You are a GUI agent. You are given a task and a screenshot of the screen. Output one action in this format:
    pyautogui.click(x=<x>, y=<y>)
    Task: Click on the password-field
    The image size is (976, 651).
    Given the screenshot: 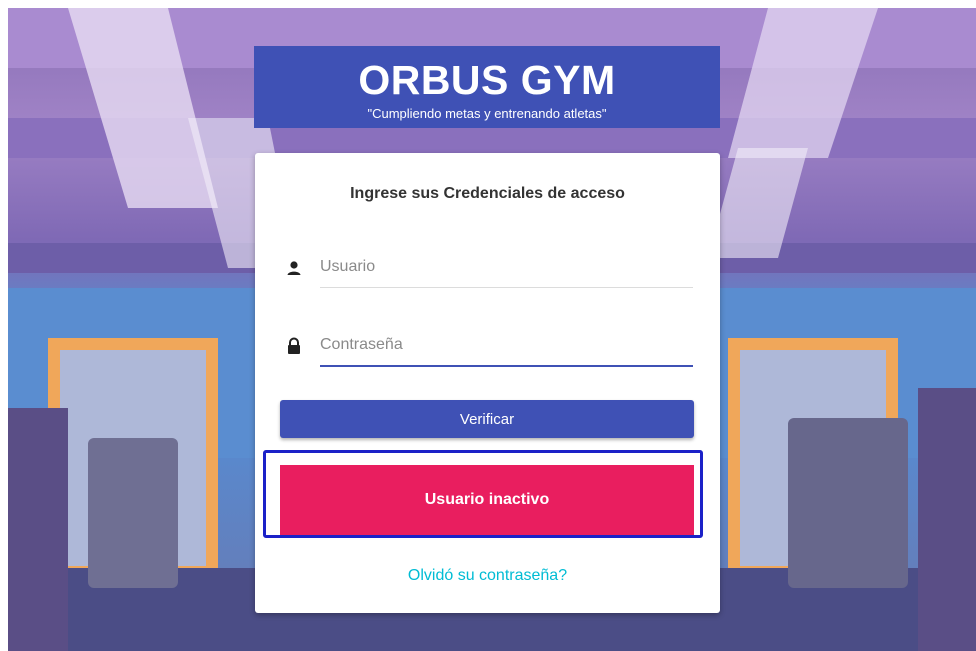 What is the action you would take?
    pyautogui.click(x=486, y=347)
    